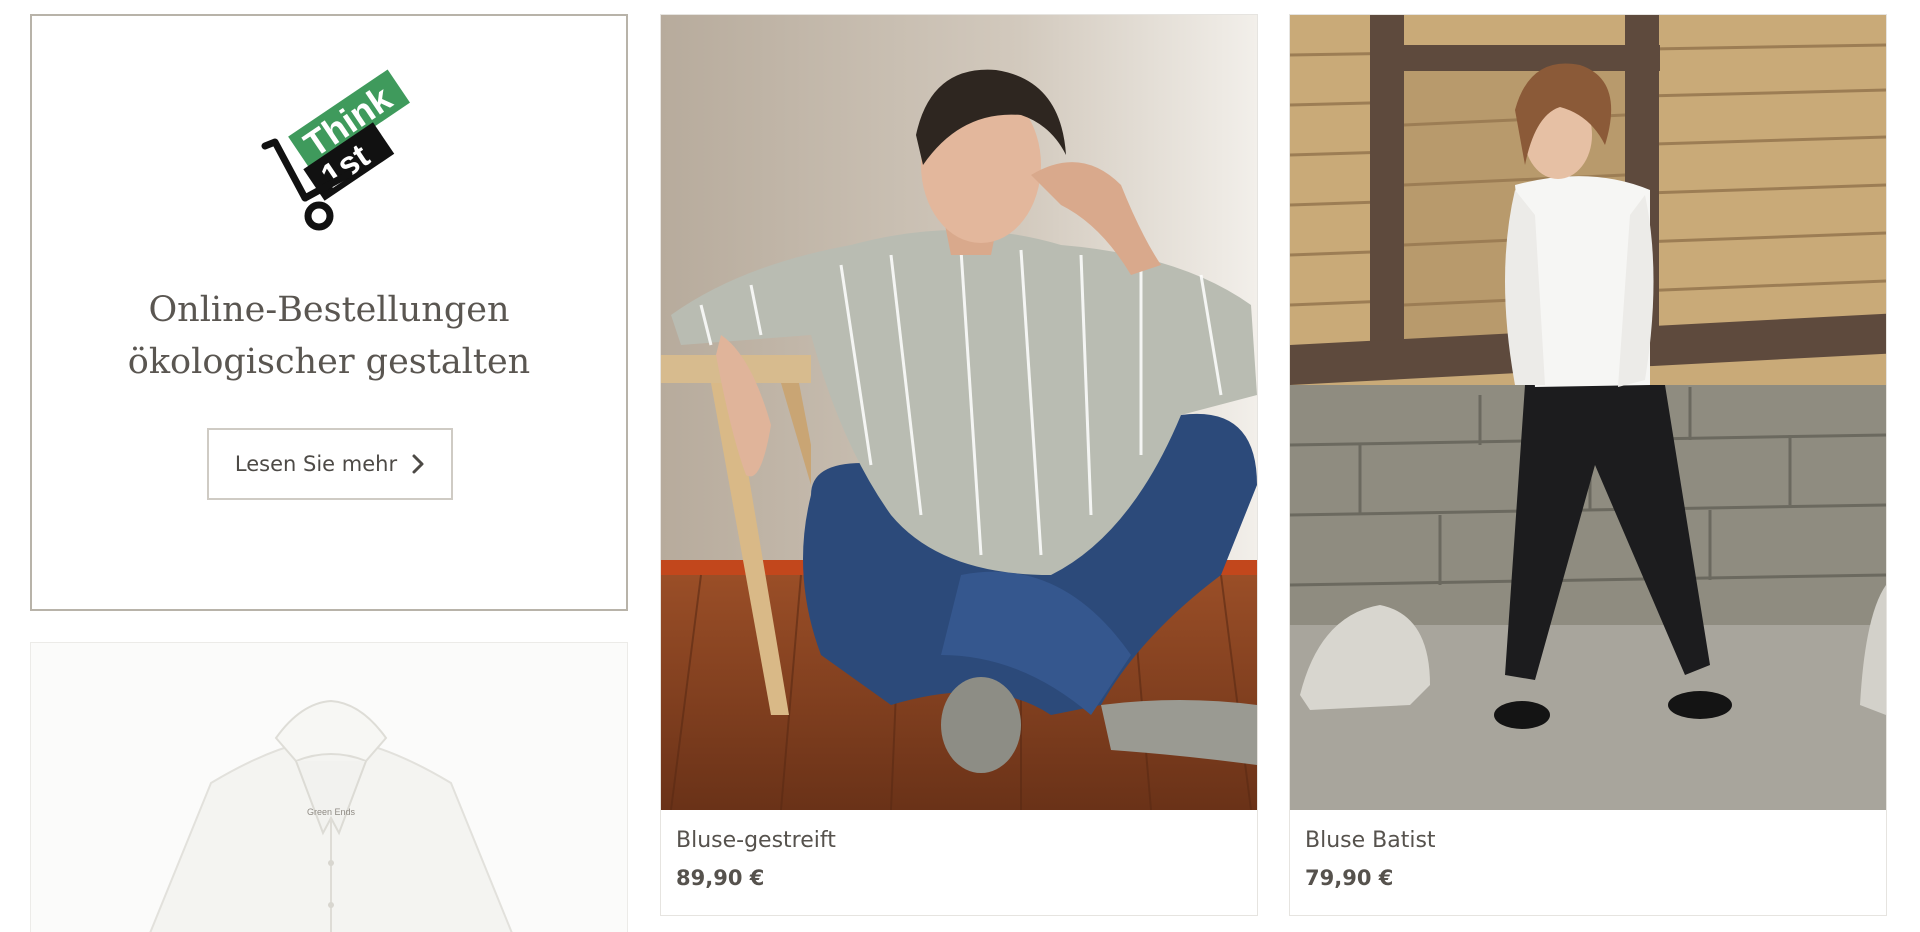 The image size is (1920, 932). What do you see at coordinates (335, 150) in the screenshot?
I see `think-1st-logo: Think 1st` at bounding box center [335, 150].